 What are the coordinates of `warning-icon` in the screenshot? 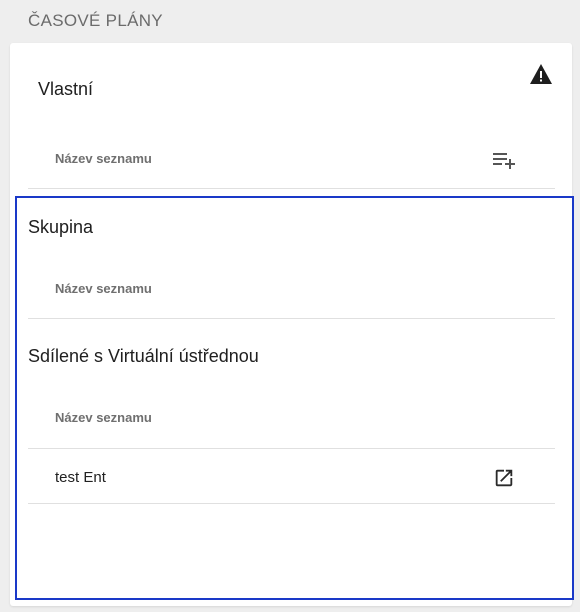 It's located at (541, 74).